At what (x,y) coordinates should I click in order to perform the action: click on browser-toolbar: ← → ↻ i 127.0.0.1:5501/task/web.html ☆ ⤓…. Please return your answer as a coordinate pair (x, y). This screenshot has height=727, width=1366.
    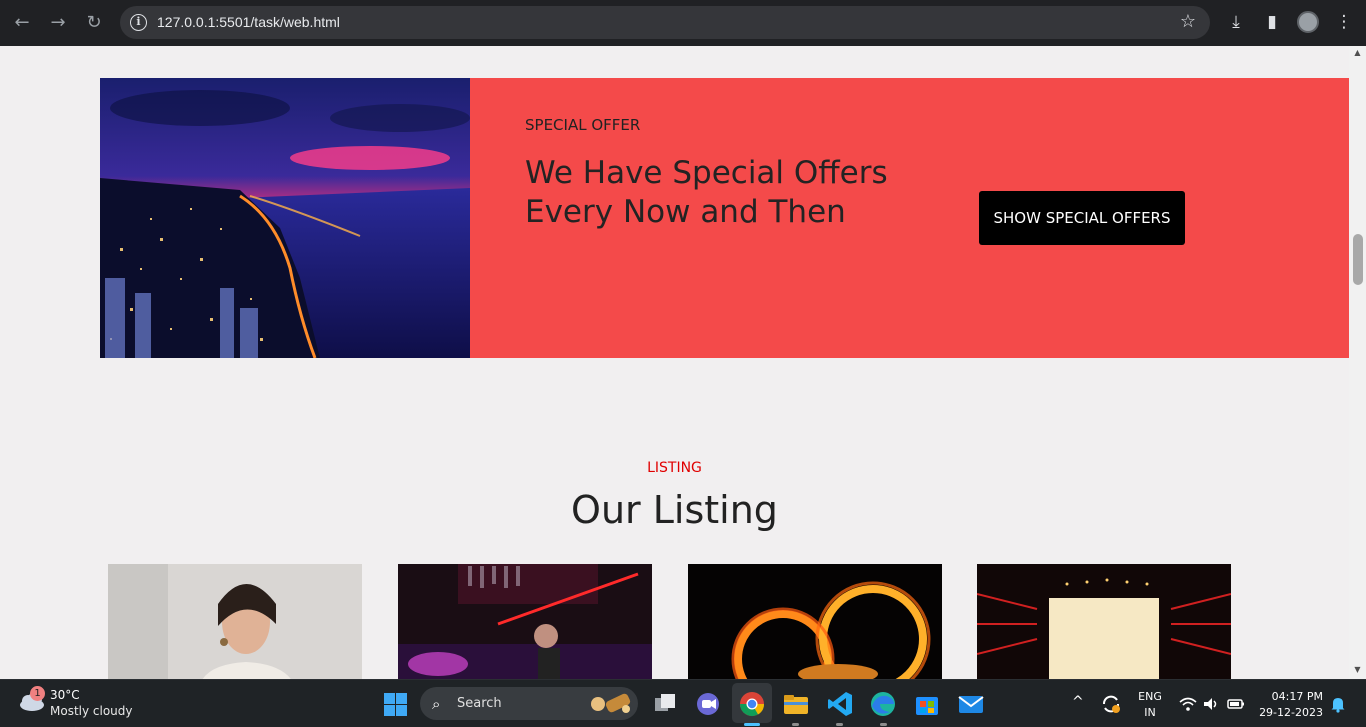
    Looking at the image, I should click on (683, 23).